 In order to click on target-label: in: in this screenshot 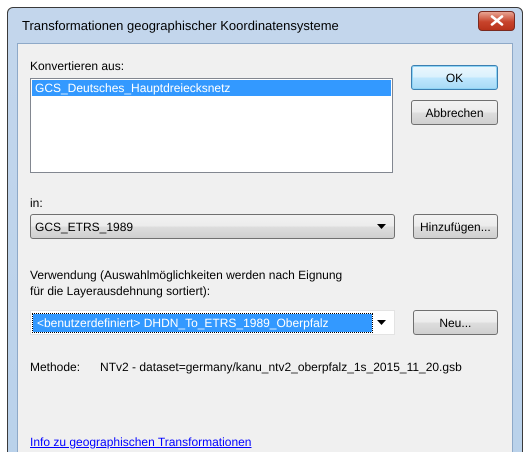, I will do `click(37, 203)`.